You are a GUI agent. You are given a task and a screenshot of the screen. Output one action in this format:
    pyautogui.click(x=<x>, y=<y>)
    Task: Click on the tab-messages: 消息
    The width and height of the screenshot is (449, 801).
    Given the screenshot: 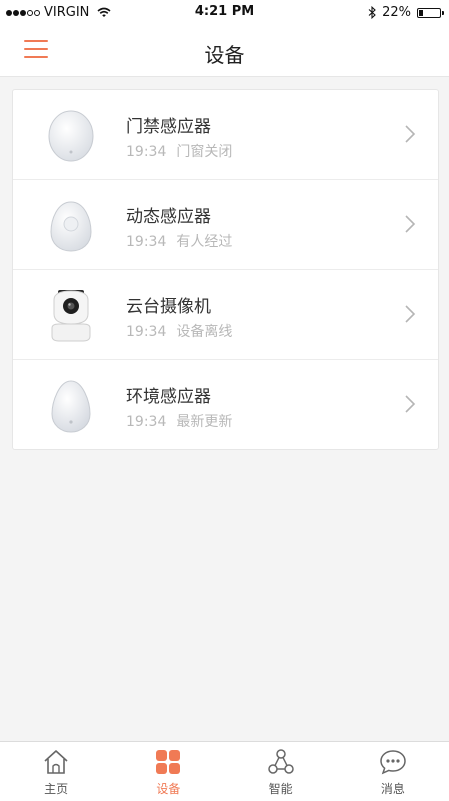 What is the action you would take?
    pyautogui.click(x=393, y=771)
    